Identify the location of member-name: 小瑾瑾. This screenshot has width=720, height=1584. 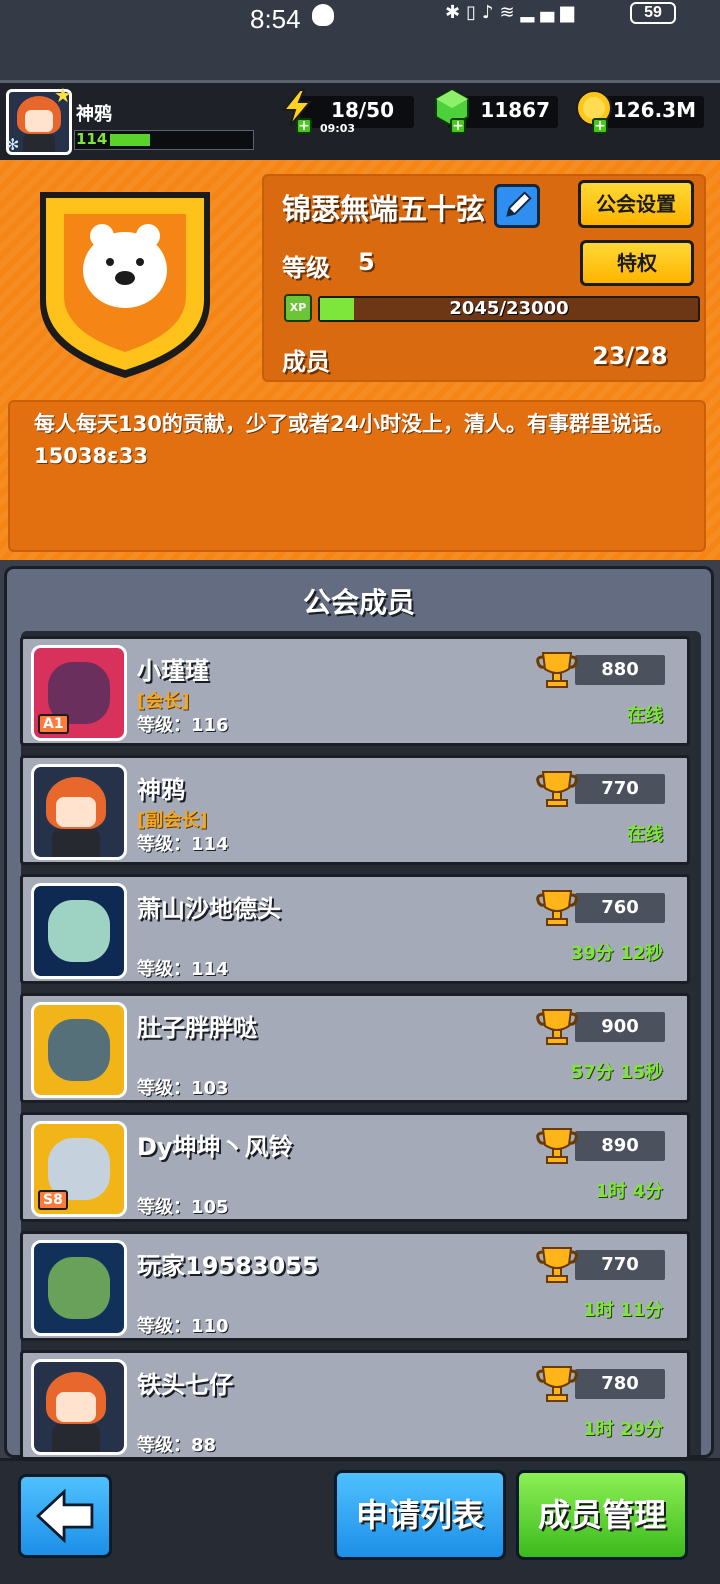
(173, 671).